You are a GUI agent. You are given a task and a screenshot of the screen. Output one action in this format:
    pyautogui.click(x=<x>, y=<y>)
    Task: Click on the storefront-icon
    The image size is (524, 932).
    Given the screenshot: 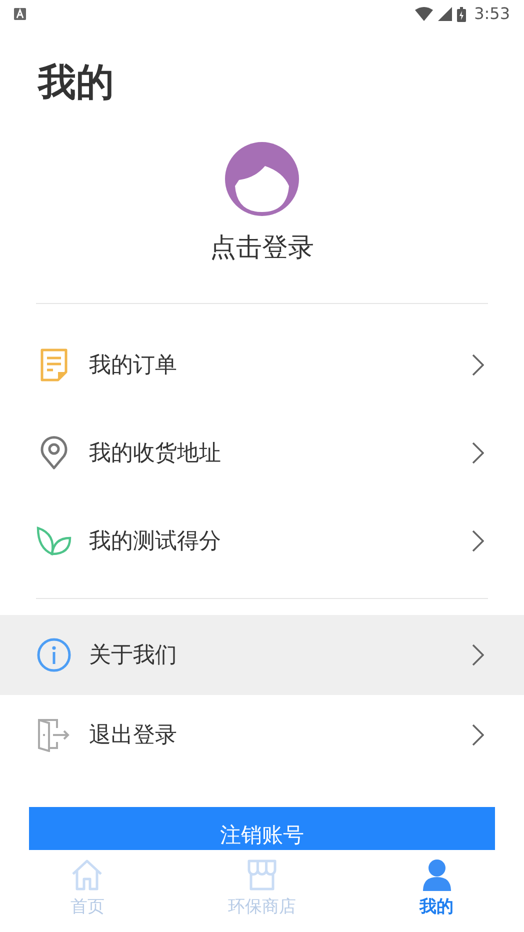 What is the action you would take?
    pyautogui.click(x=262, y=875)
    